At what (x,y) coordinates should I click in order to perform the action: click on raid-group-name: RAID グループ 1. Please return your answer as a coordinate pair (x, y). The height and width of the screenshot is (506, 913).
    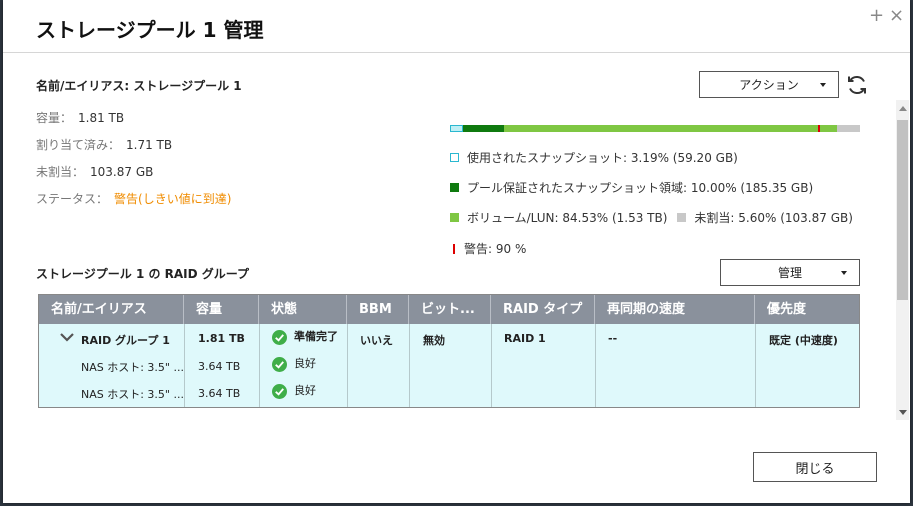
    Looking at the image, I should click on (125, 340).